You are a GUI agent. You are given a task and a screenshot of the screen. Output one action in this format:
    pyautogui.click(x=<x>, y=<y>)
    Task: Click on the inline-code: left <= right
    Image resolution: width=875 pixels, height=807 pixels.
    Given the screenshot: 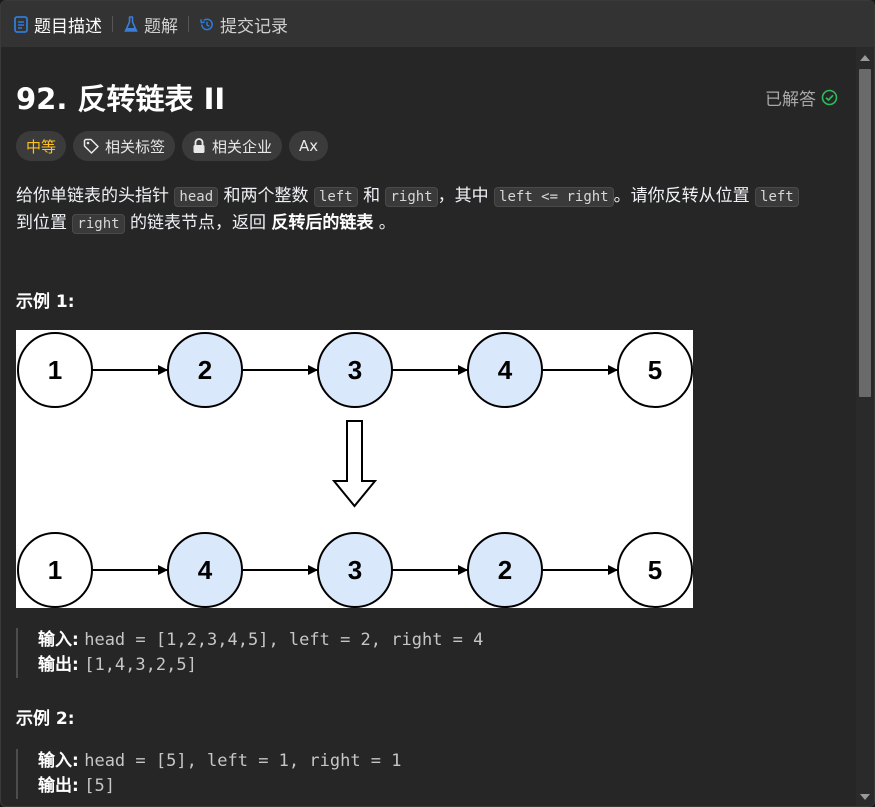 What is the action you would take?
    pyautogui.click(x=554, y=197)
    